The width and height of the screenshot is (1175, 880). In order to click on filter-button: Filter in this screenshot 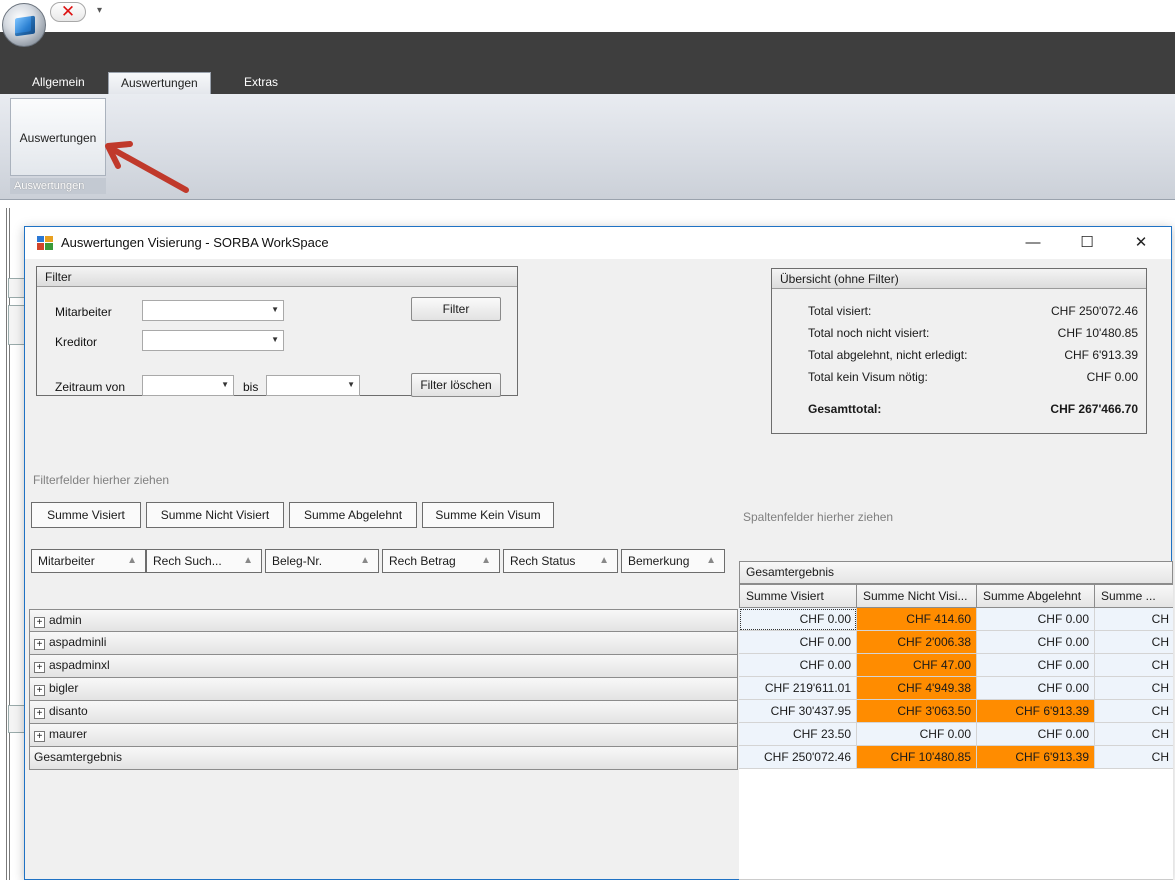, I will do `click(456, 309)`.